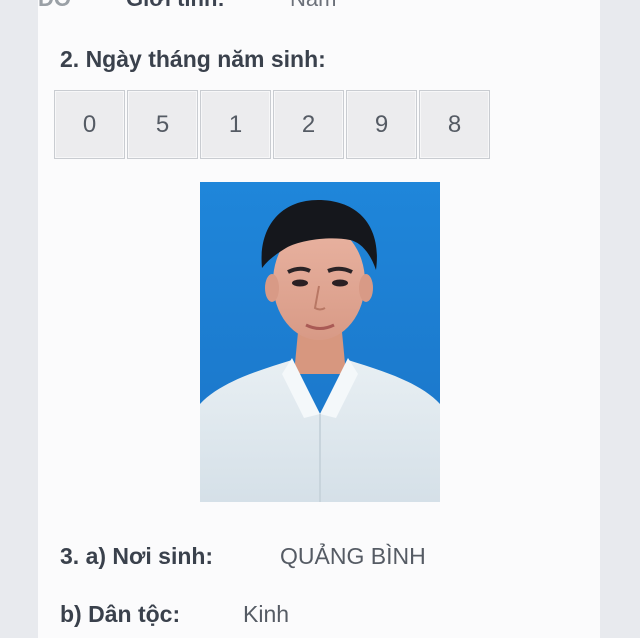 The image size is (640, 638). What do you see at coordinates (313, 6) in the screenshot?
I see `gender-value: Nam` at bounding box center [313, 6].